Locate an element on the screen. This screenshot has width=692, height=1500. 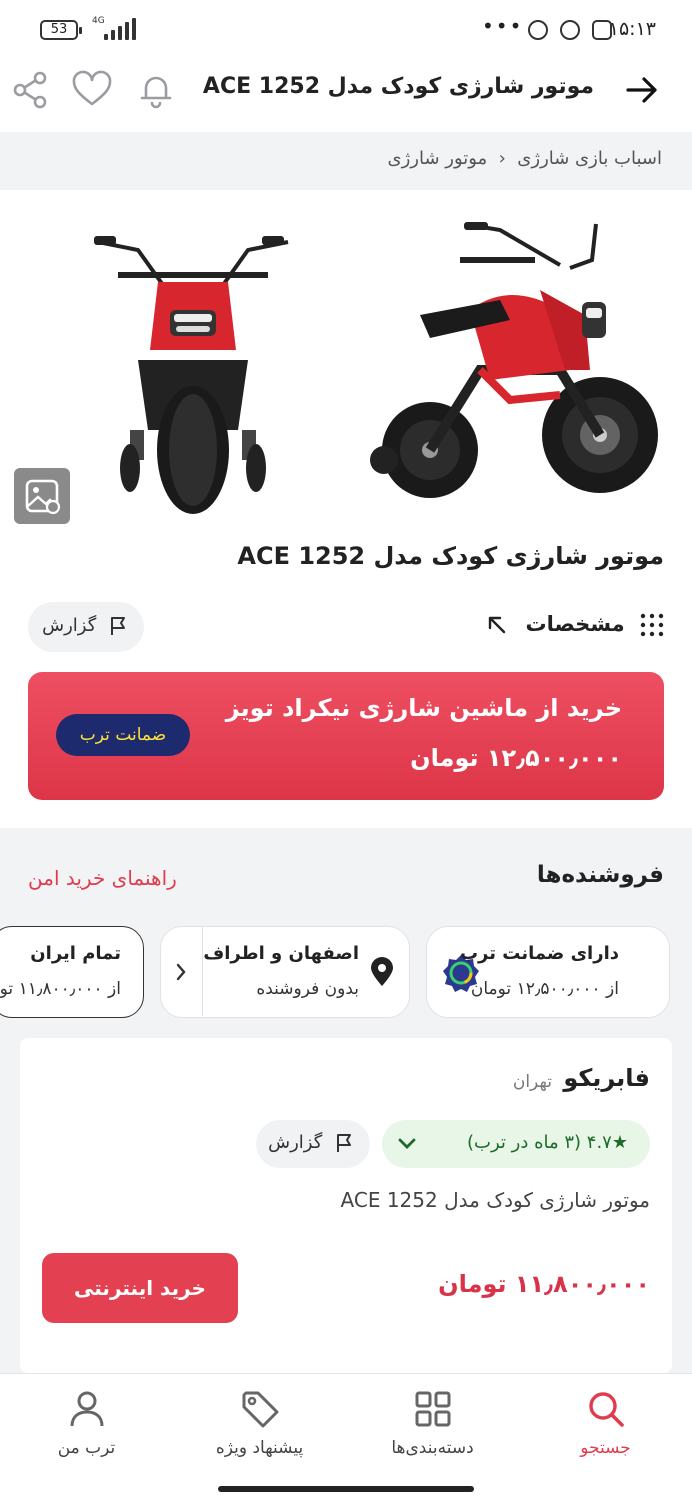
back-arrow-icon is located at coordinates (642, 94).